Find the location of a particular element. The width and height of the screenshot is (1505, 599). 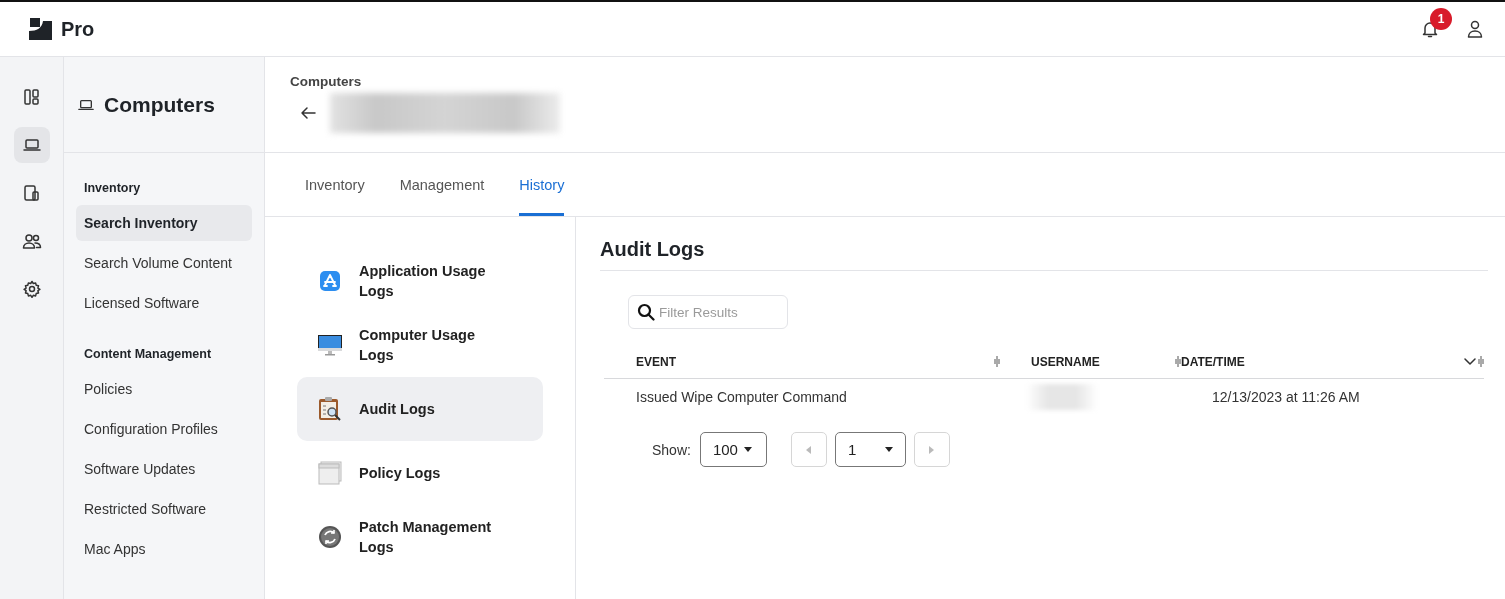

bell-icon is located at coordinates (1430, 29).